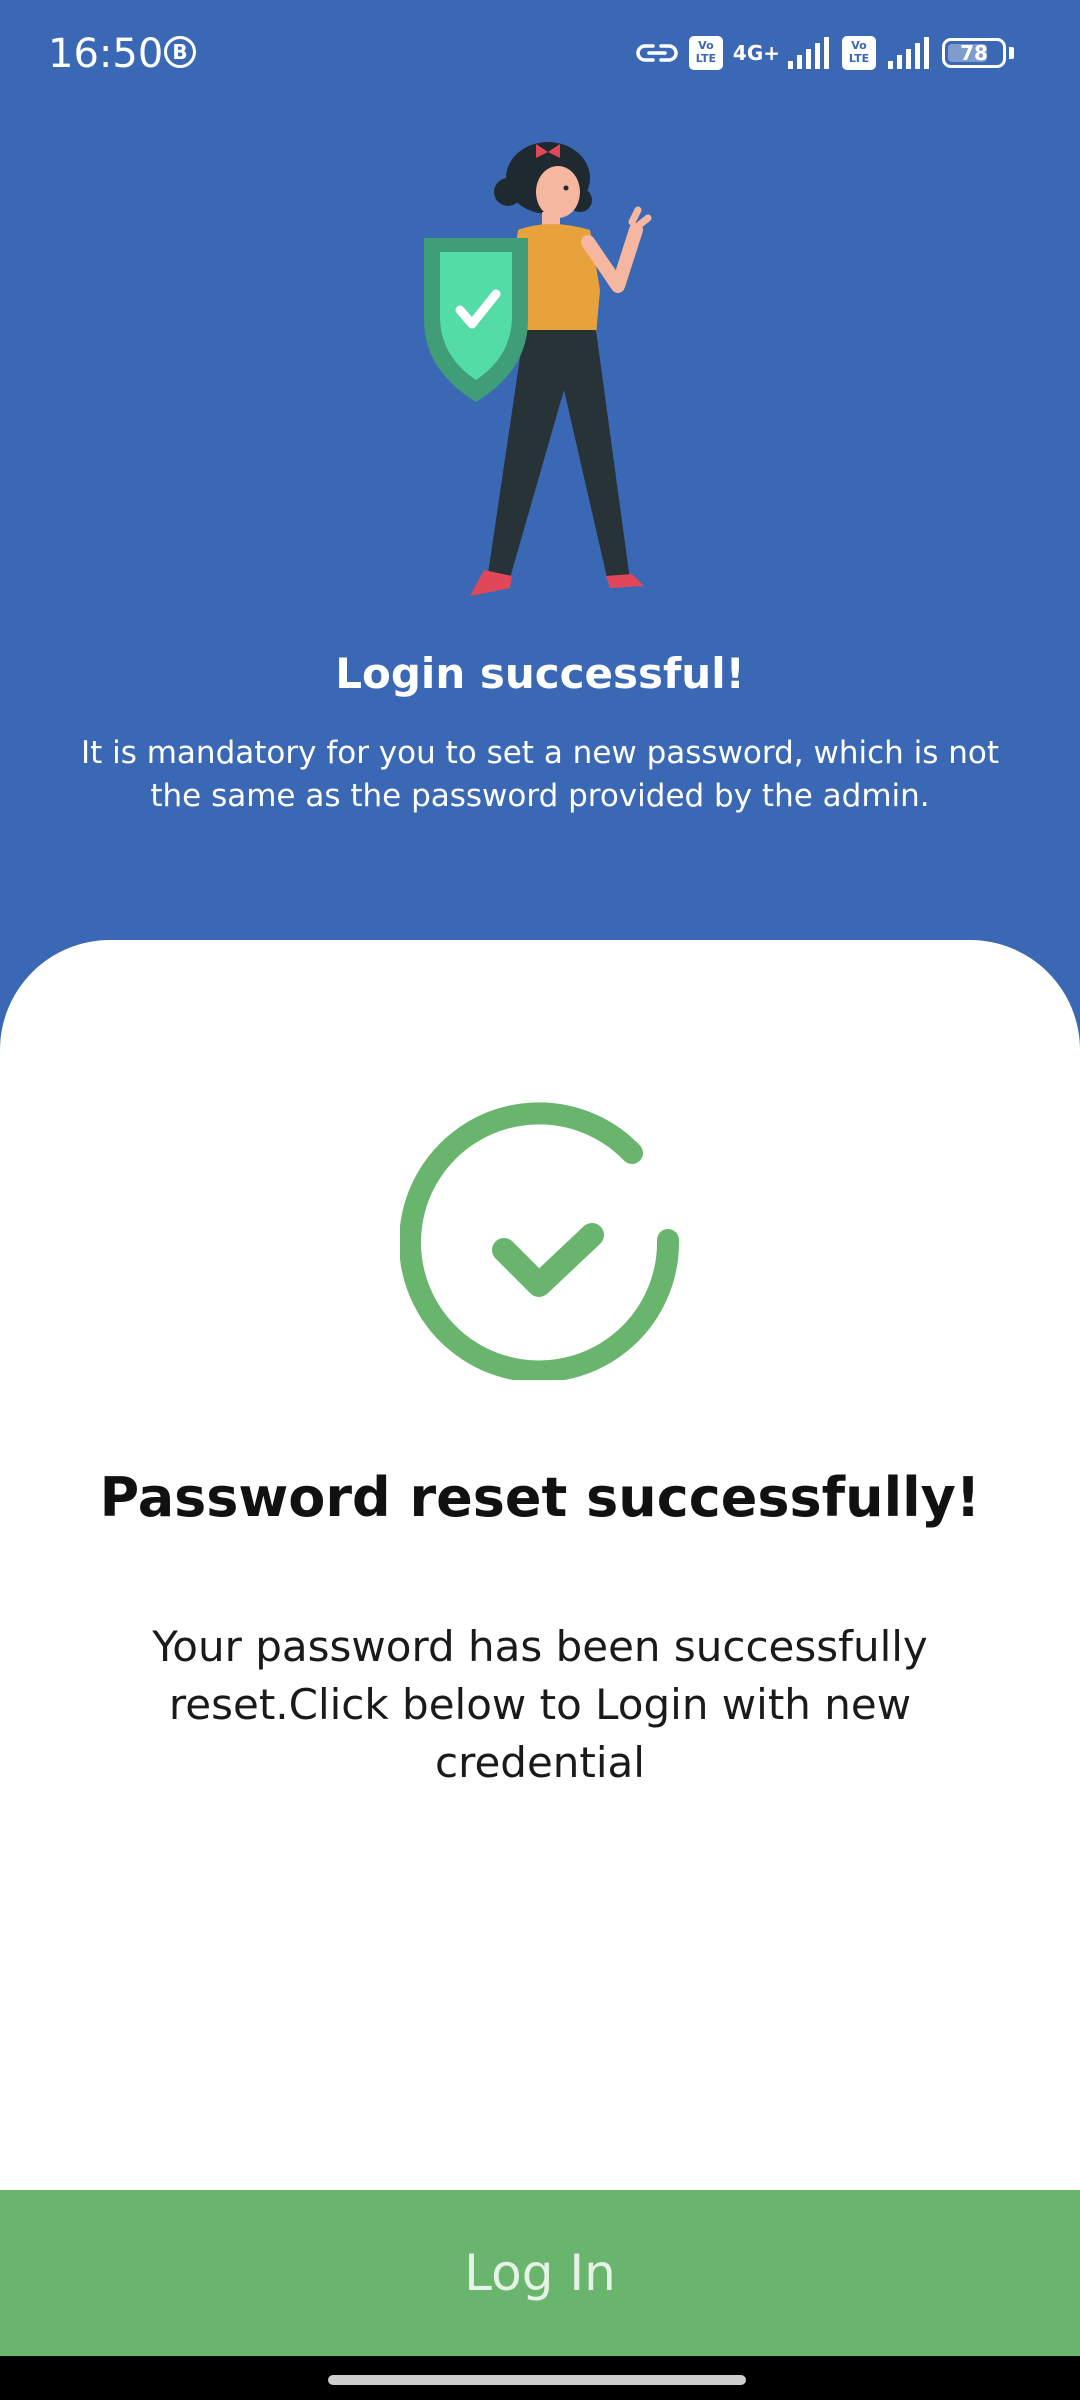 The width and height of the screenshot is (1080, 2400). I want to click on status-icons: Vo LTE 4G+ Vo LTE 78, so click(824, 53).